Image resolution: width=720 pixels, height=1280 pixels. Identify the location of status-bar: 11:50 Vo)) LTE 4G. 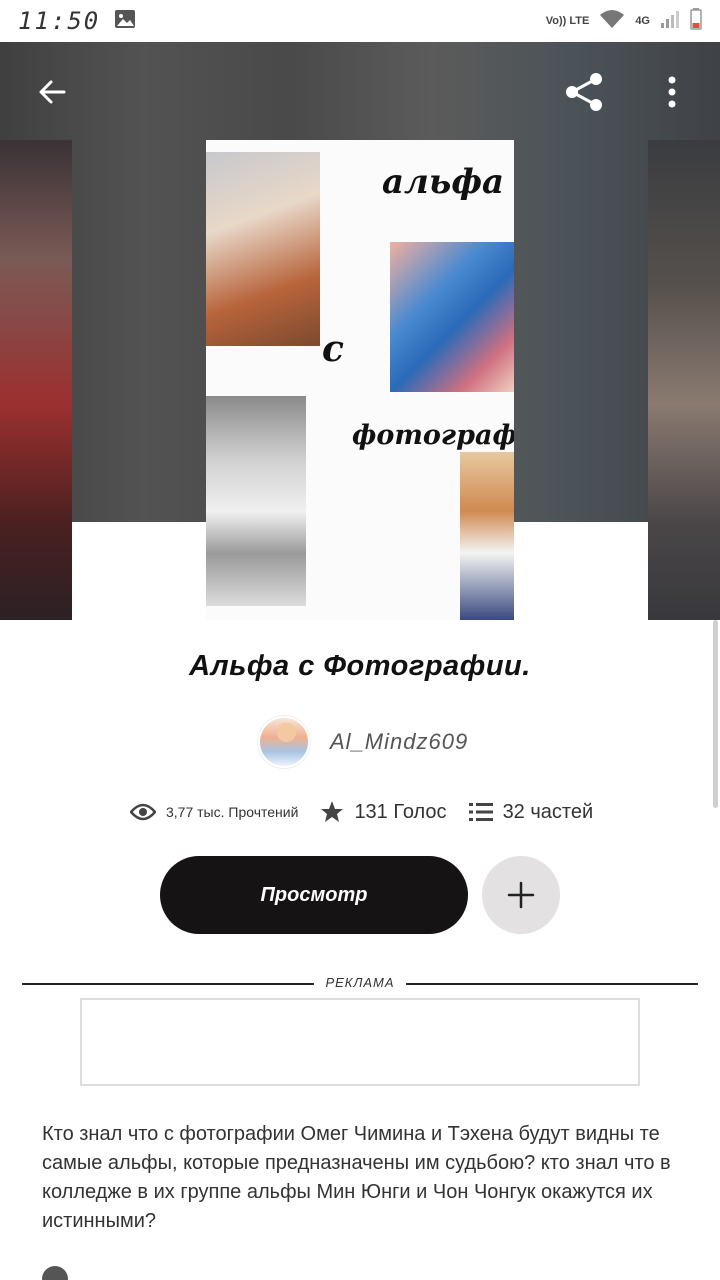
(360, 21).